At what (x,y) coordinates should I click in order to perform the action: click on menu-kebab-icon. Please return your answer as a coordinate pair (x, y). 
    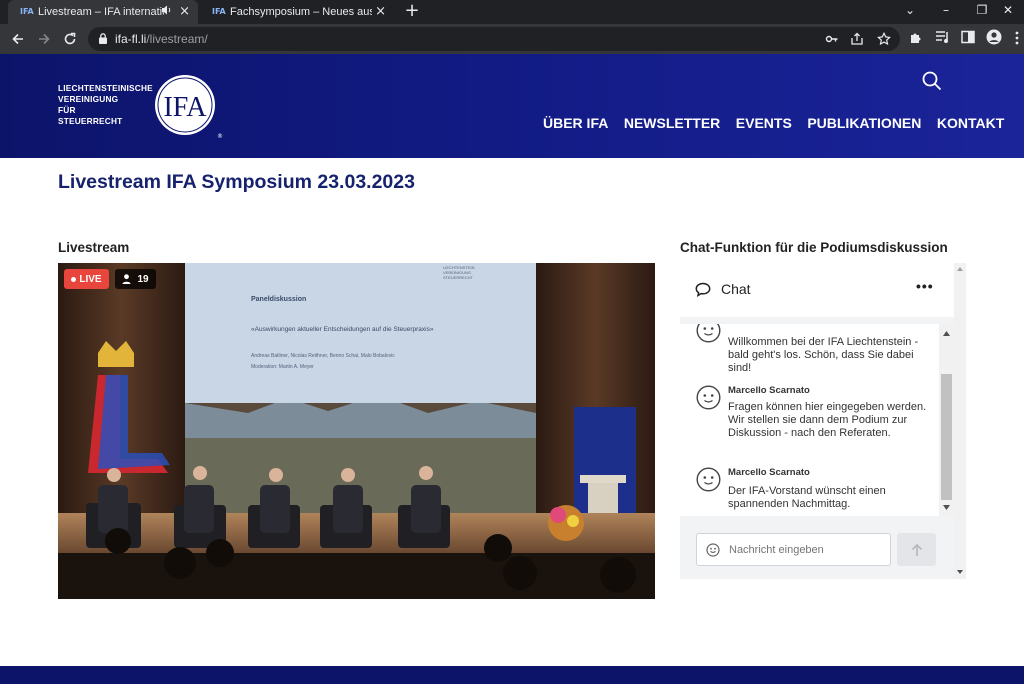
    Looking at the image, I should click on (1017, 38).